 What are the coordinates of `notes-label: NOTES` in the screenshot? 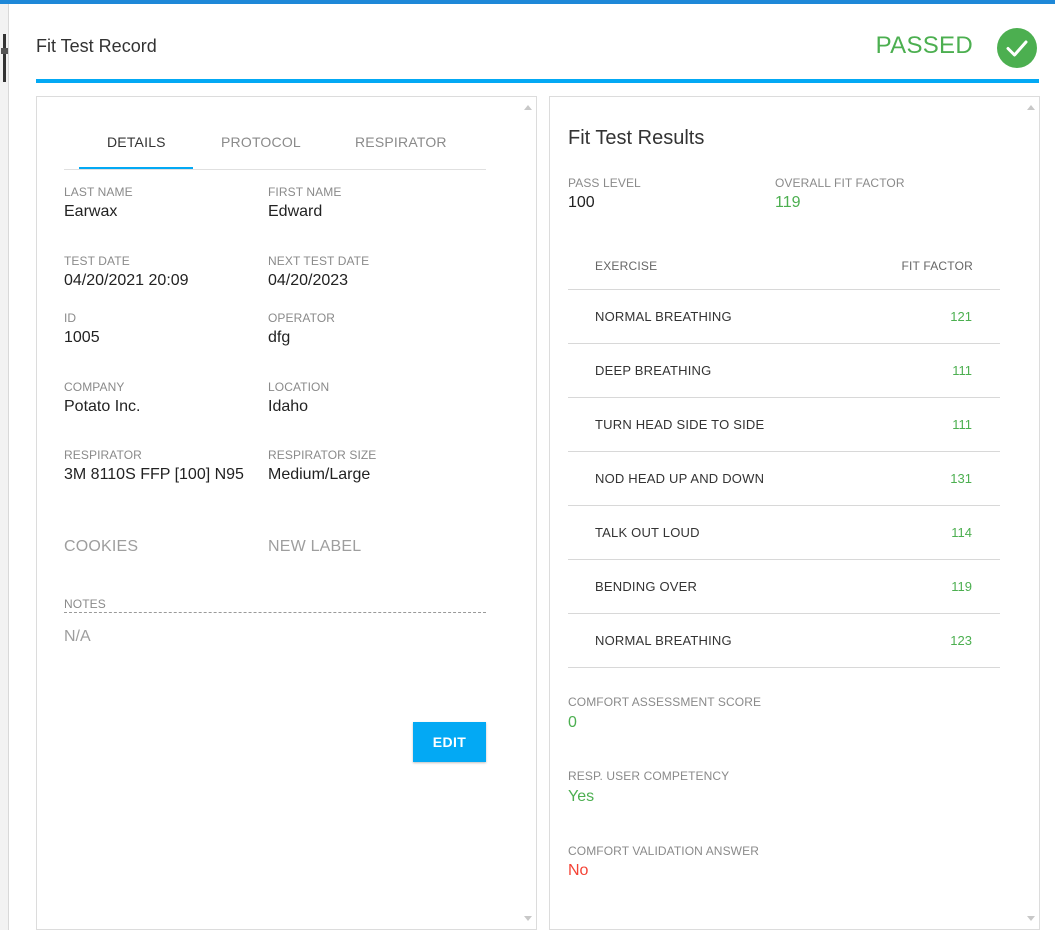 It's located at (85, 604).